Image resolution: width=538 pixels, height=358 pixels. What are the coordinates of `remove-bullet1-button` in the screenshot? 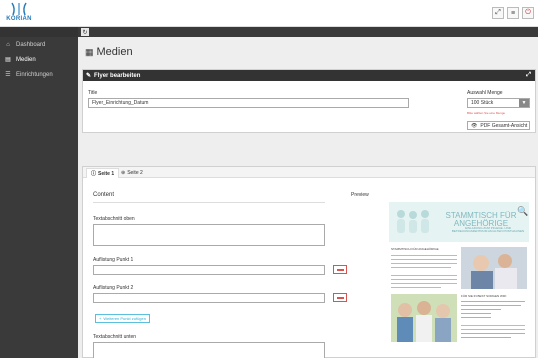 It's located at (340, 269).